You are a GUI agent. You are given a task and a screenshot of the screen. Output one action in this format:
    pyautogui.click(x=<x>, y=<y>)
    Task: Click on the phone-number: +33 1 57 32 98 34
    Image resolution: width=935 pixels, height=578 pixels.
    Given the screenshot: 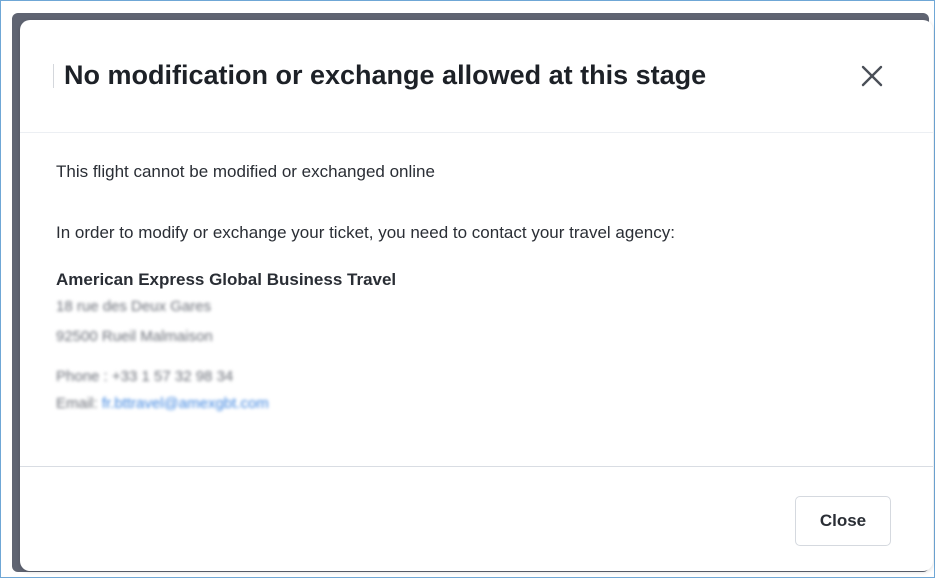 What is the action you would take?
    pyautogui.click(x=172, y=376)
    